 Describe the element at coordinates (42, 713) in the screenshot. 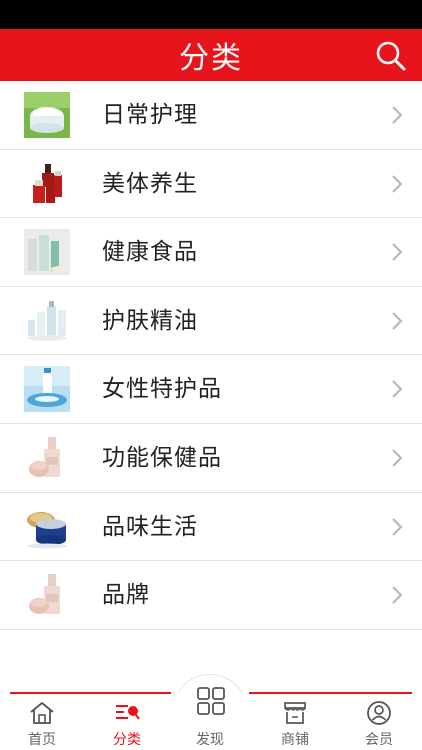

I see `home-icon` at that location.